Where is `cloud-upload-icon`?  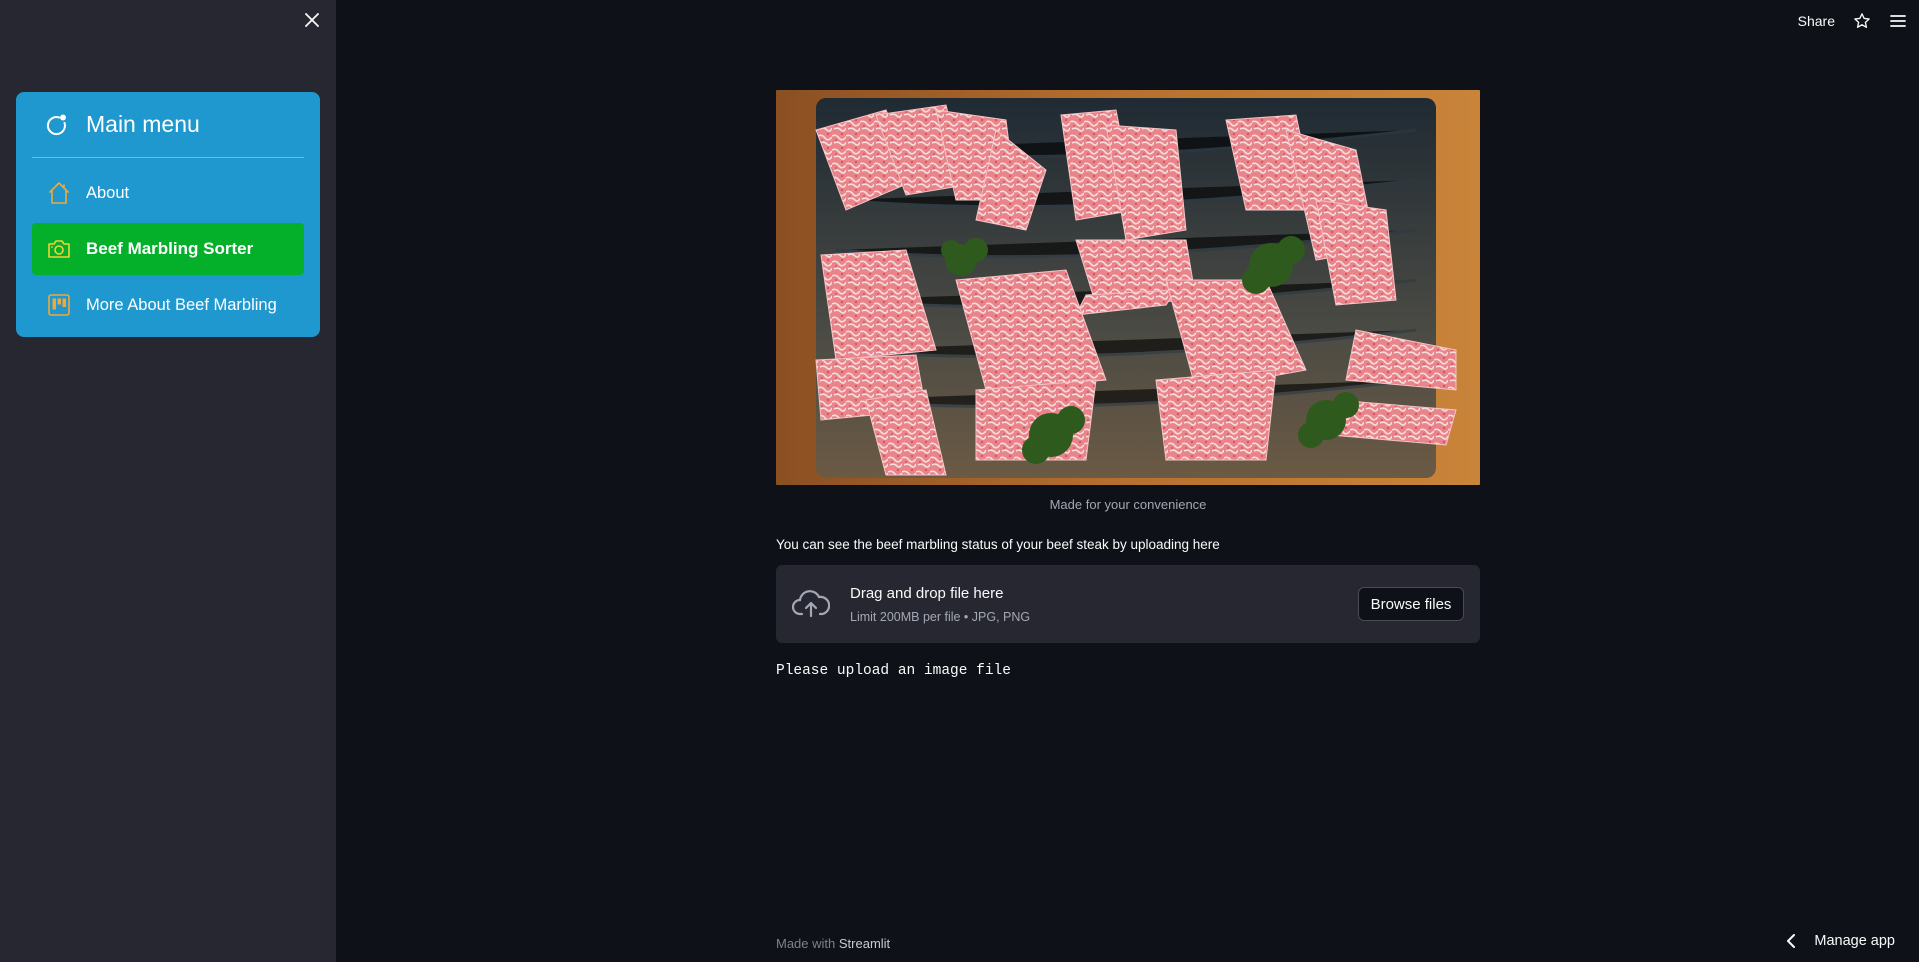 cloud-upload-icon is located at coordinates (811, 604).